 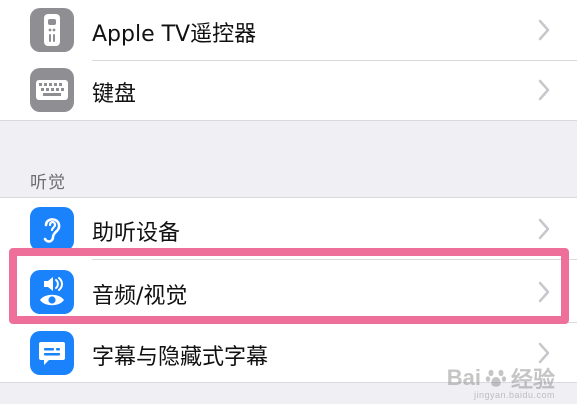 What do you see at coordinates (463, 377) in the screenshot?
I see `watermark-brand: Bai` at bounding box center [463, 377].